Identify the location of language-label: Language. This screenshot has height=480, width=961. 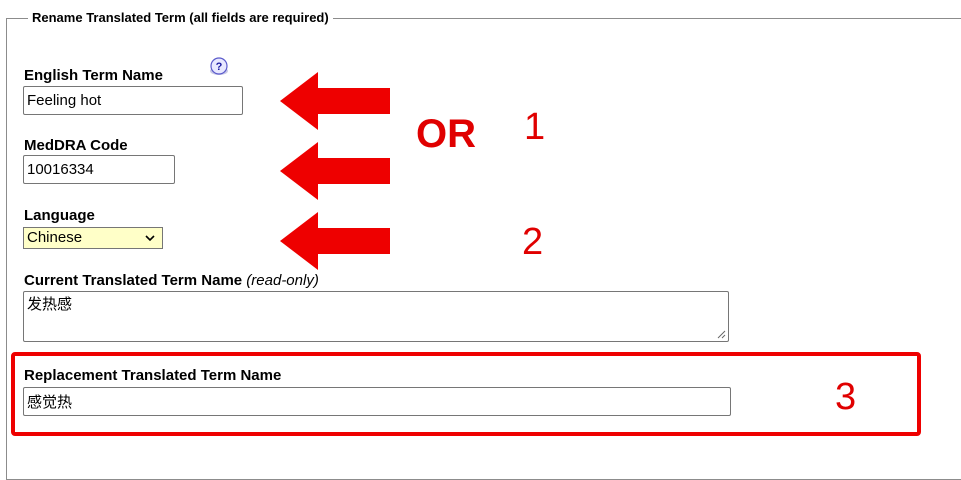
(59, 215).